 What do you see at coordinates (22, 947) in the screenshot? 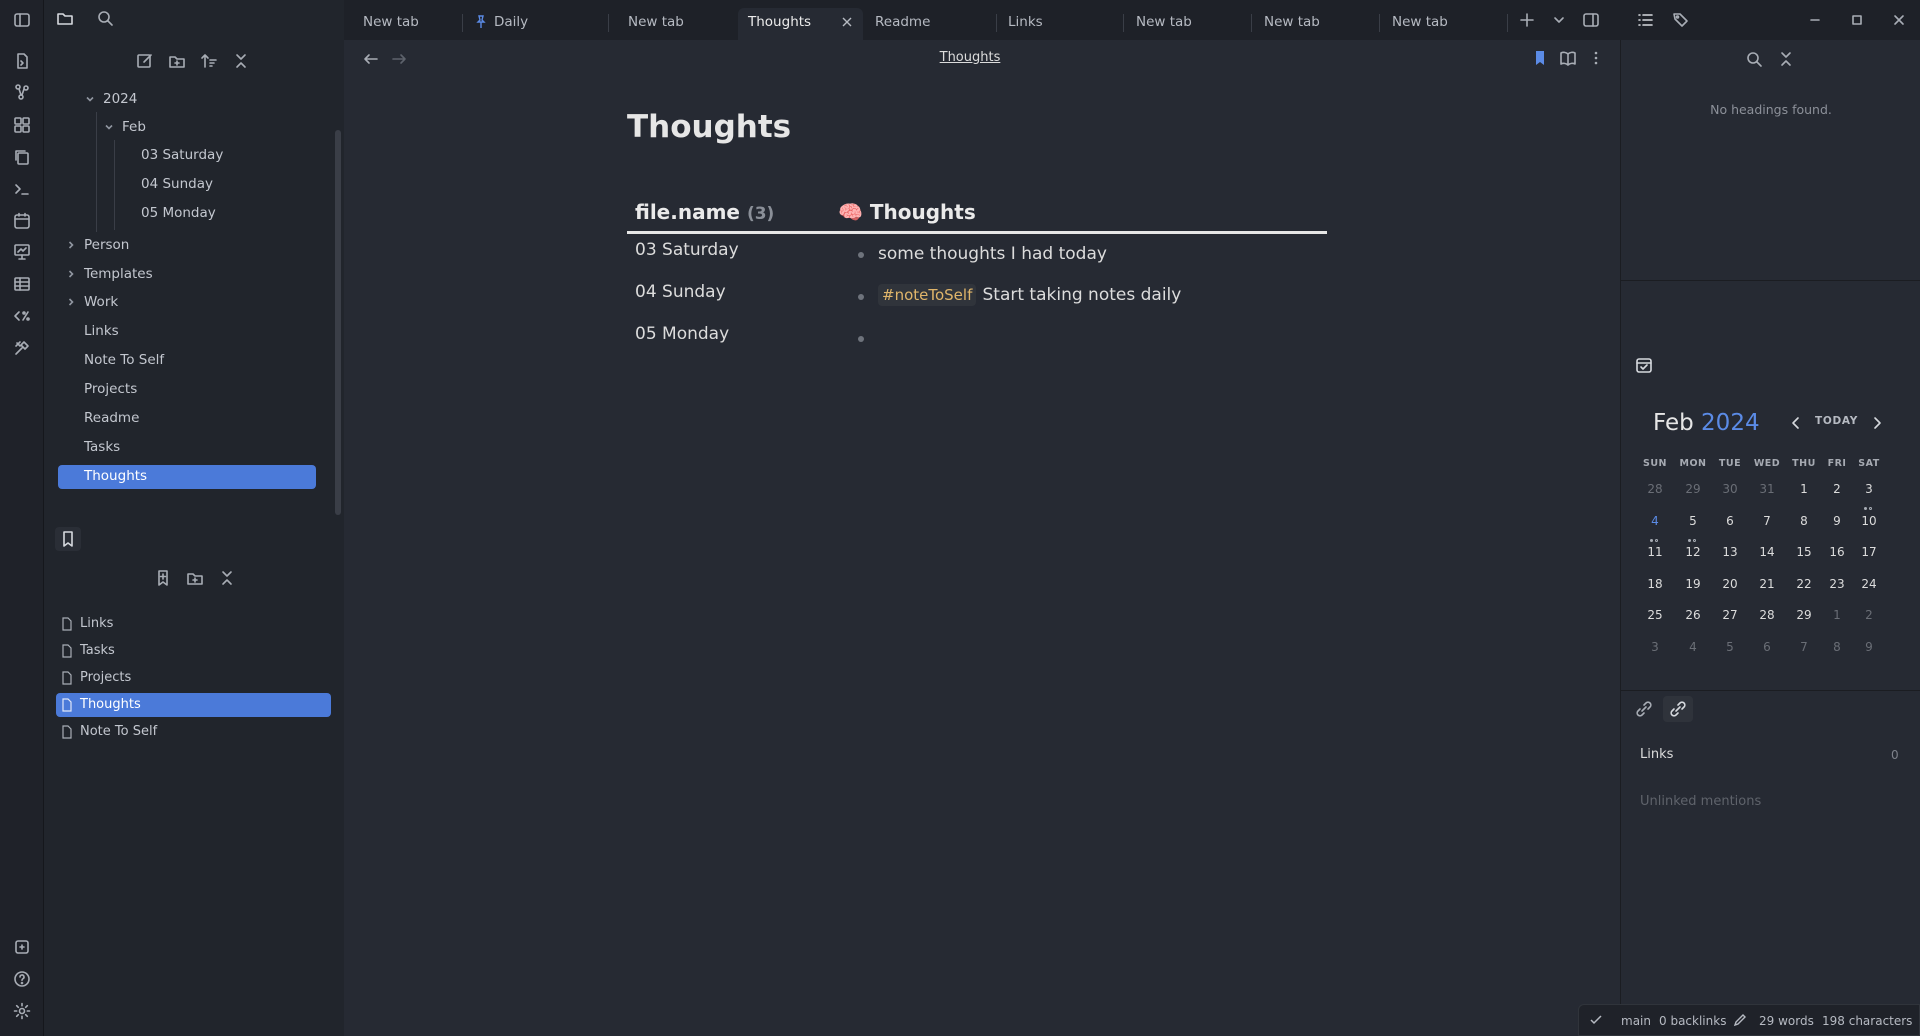
I see `vault-switcher-icon` at bounding box center [22, 947].